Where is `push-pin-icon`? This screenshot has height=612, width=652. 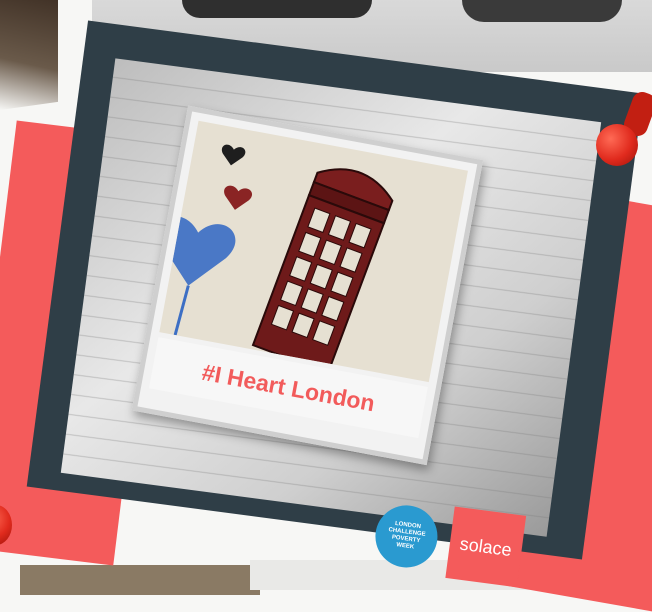 push-pin-icon is located at coordinates (617, 145).